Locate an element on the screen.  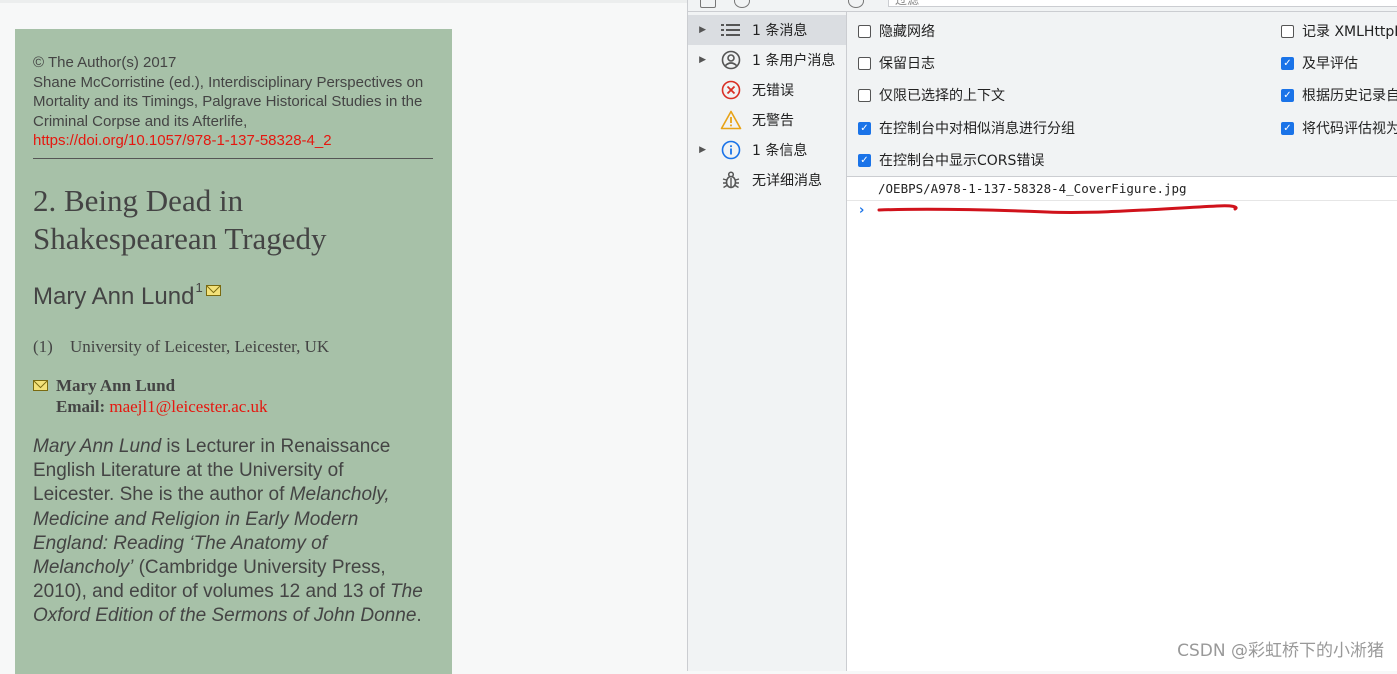
setting-label: 记录 XMLHttpRequest is located at coordinates (1349, 32).